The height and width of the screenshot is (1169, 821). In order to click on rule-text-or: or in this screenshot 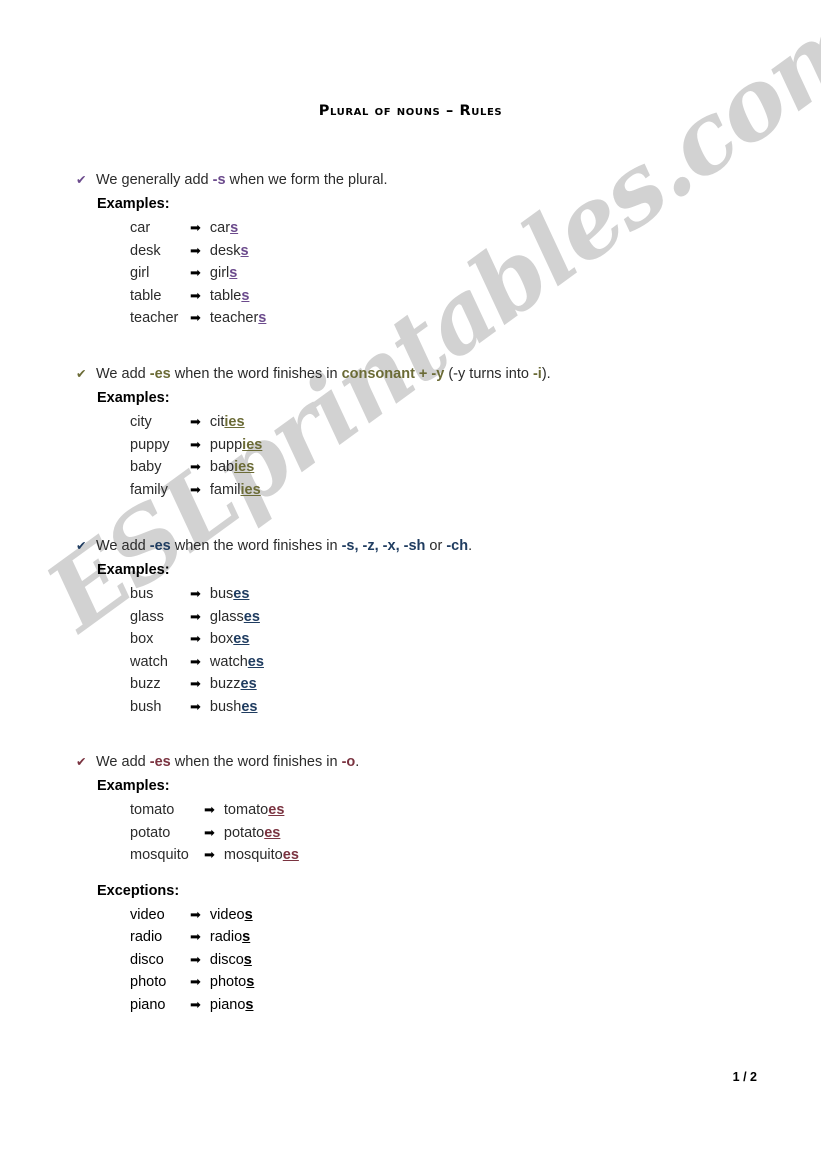, I will do `click(436, 546)`.